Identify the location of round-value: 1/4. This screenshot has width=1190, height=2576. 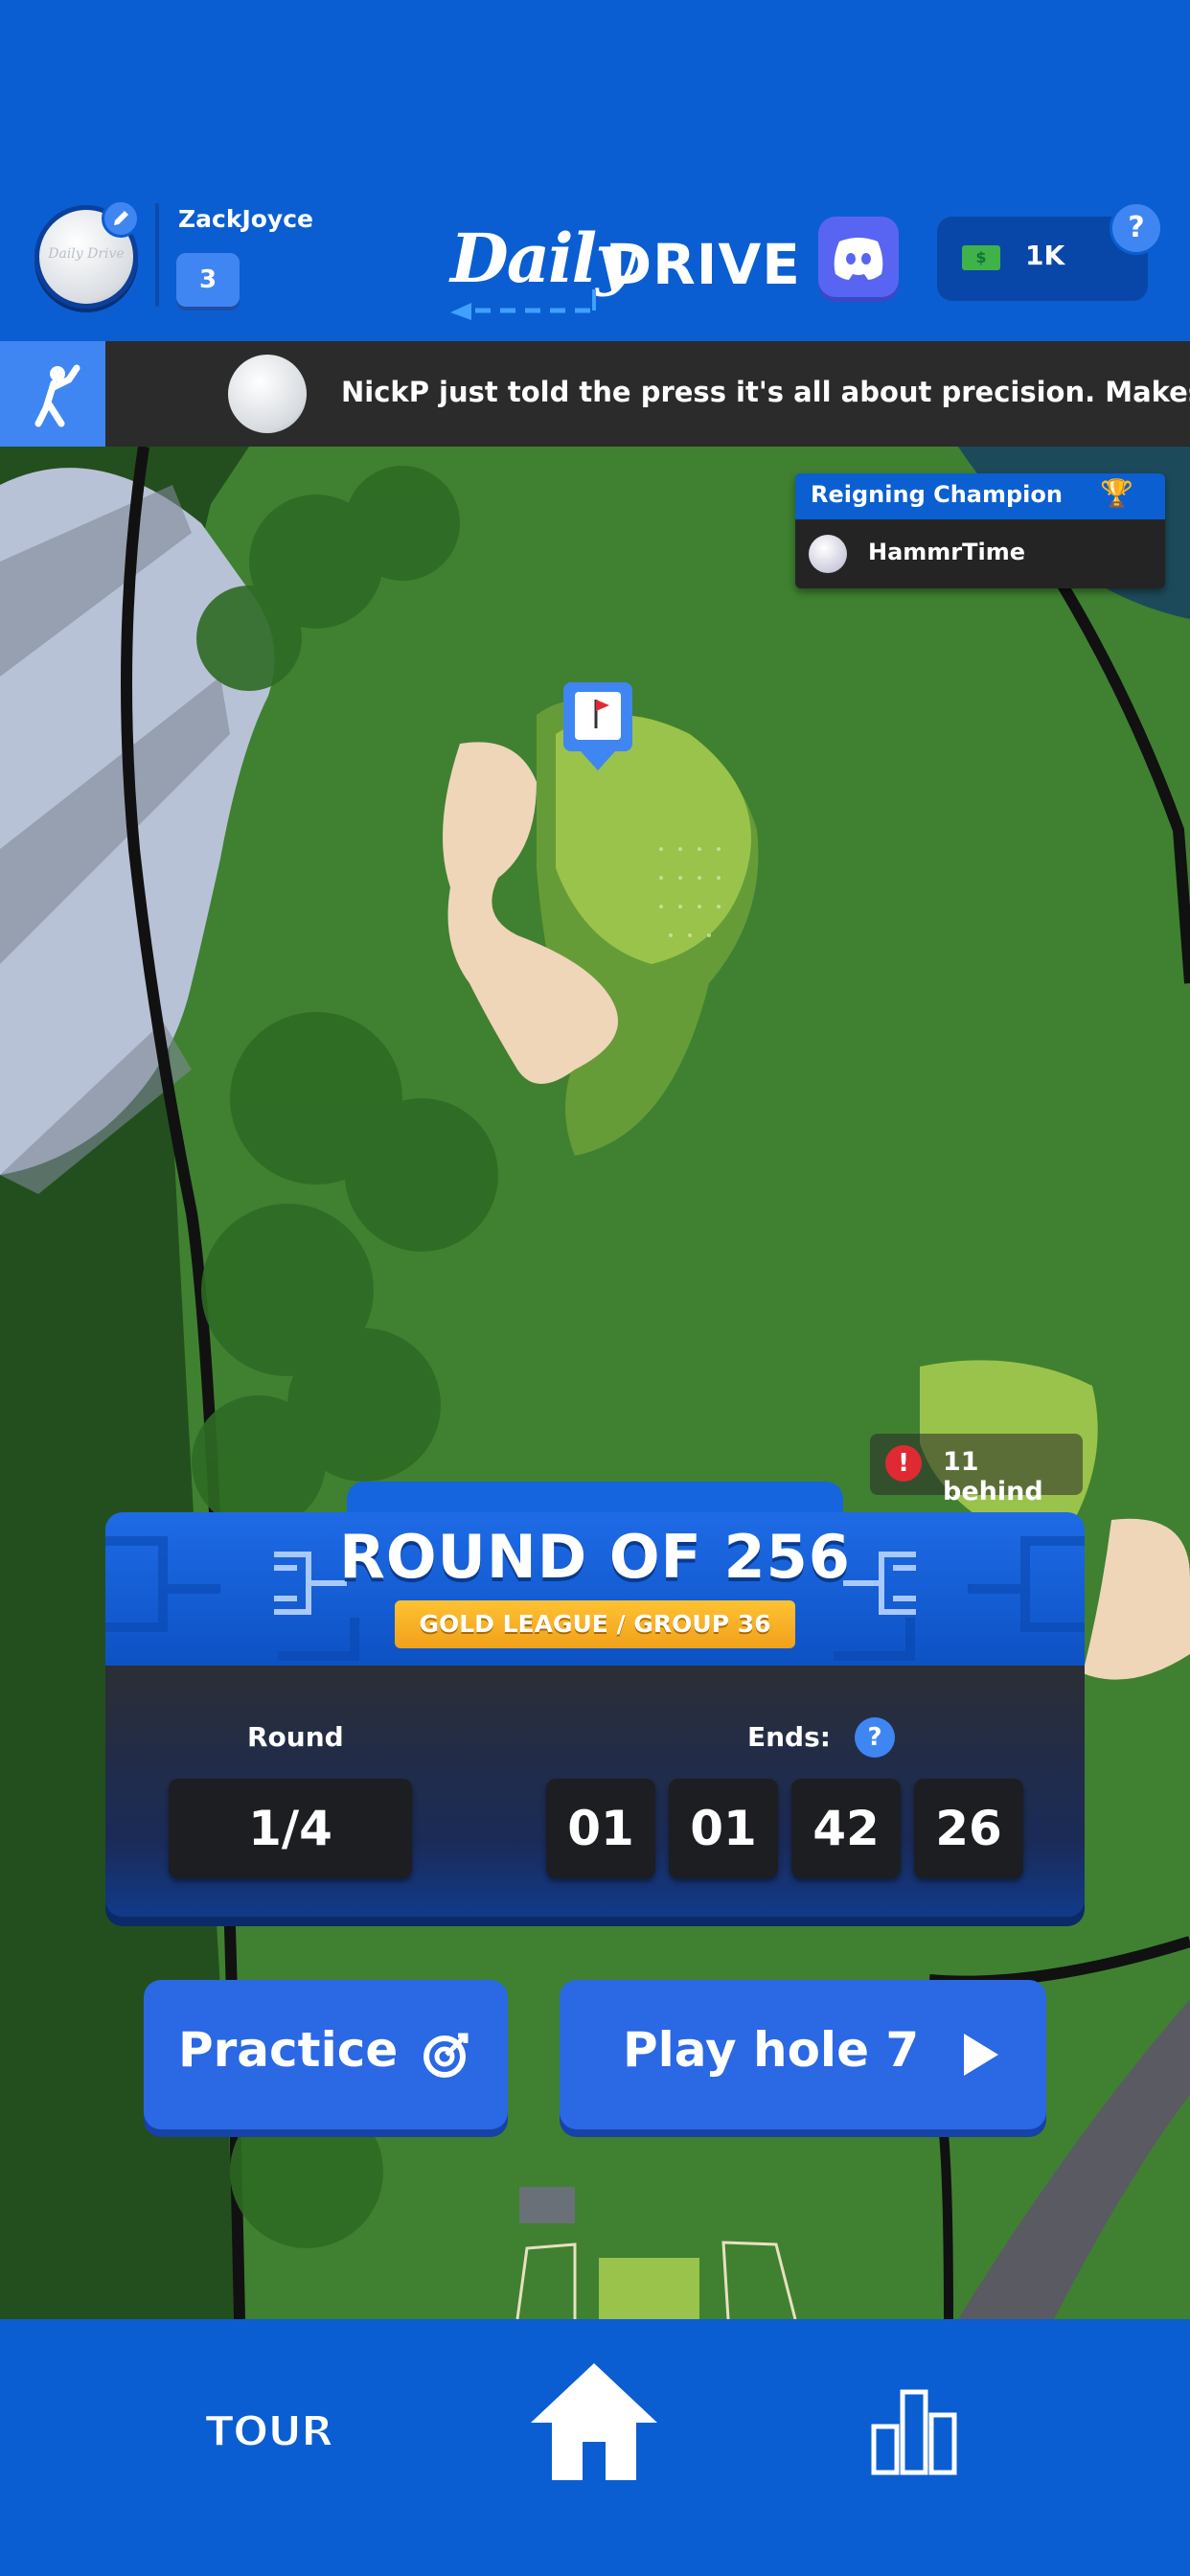
(290, 1828).